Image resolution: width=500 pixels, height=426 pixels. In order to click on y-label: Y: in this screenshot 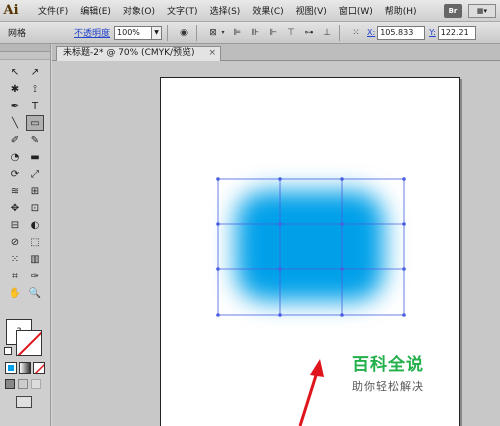, I will do `click(432, 32)`.